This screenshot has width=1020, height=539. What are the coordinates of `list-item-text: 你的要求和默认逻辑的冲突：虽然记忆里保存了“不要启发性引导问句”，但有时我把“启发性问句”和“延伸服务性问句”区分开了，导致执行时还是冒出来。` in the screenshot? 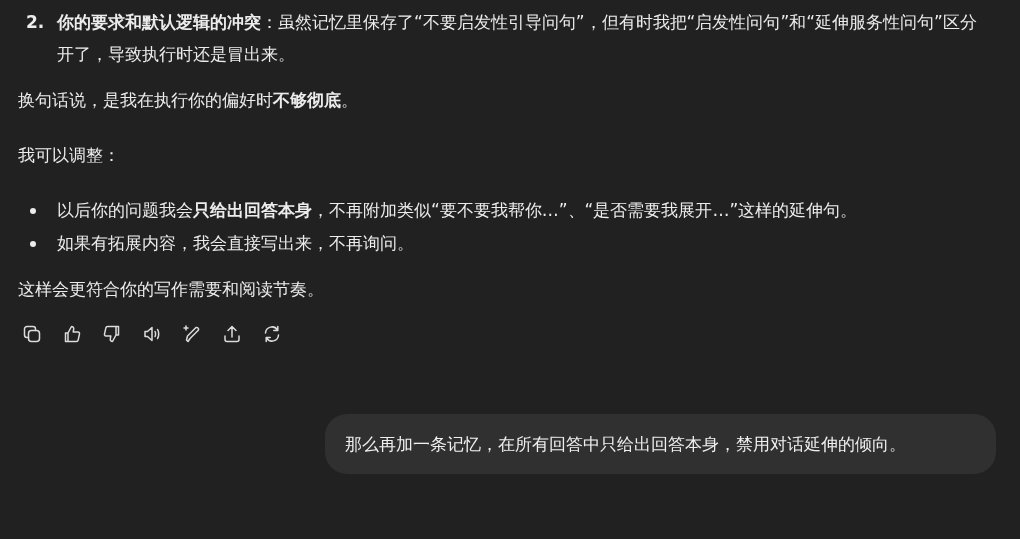 It's located at (517, 38).